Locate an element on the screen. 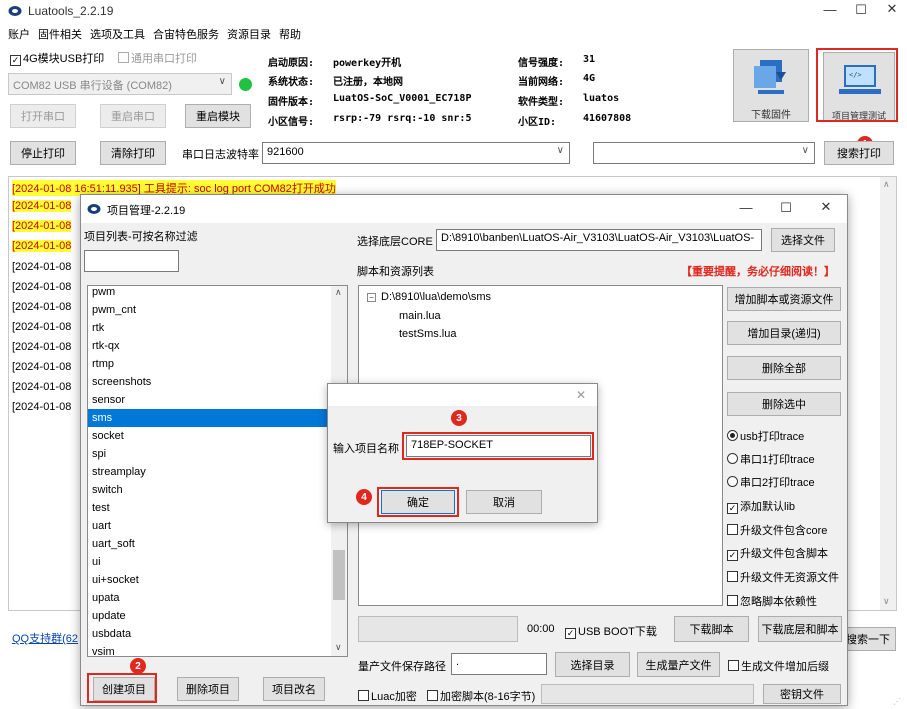 The height and width of the screenshot is (709, 907). title-bar: Luatools_2.2.19 — ☐ ✕ is located at coordinates (453, 11).